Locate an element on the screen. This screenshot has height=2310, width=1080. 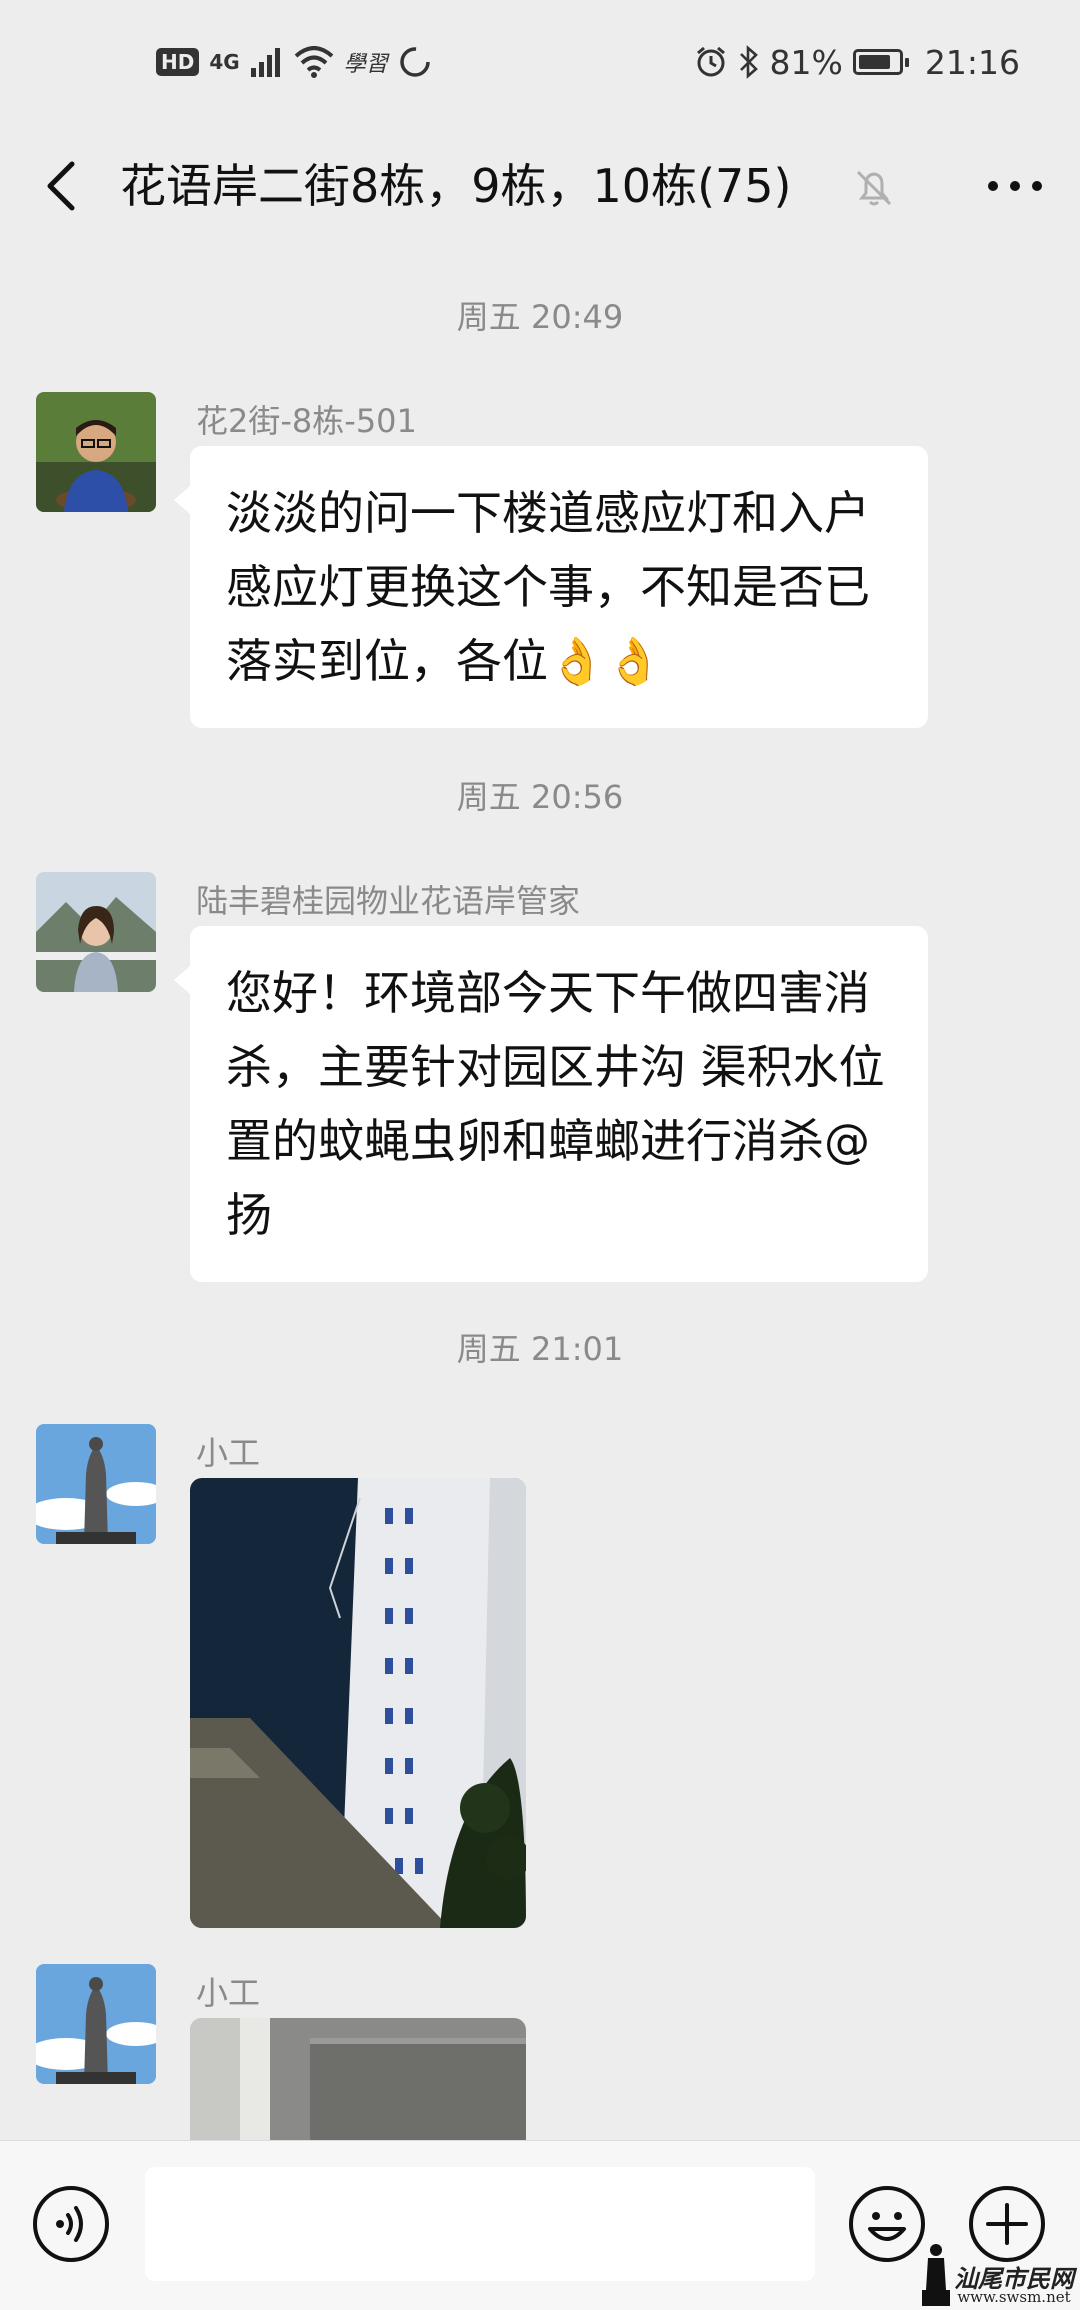
network-label: 4G is located at coordinates (224, 62).